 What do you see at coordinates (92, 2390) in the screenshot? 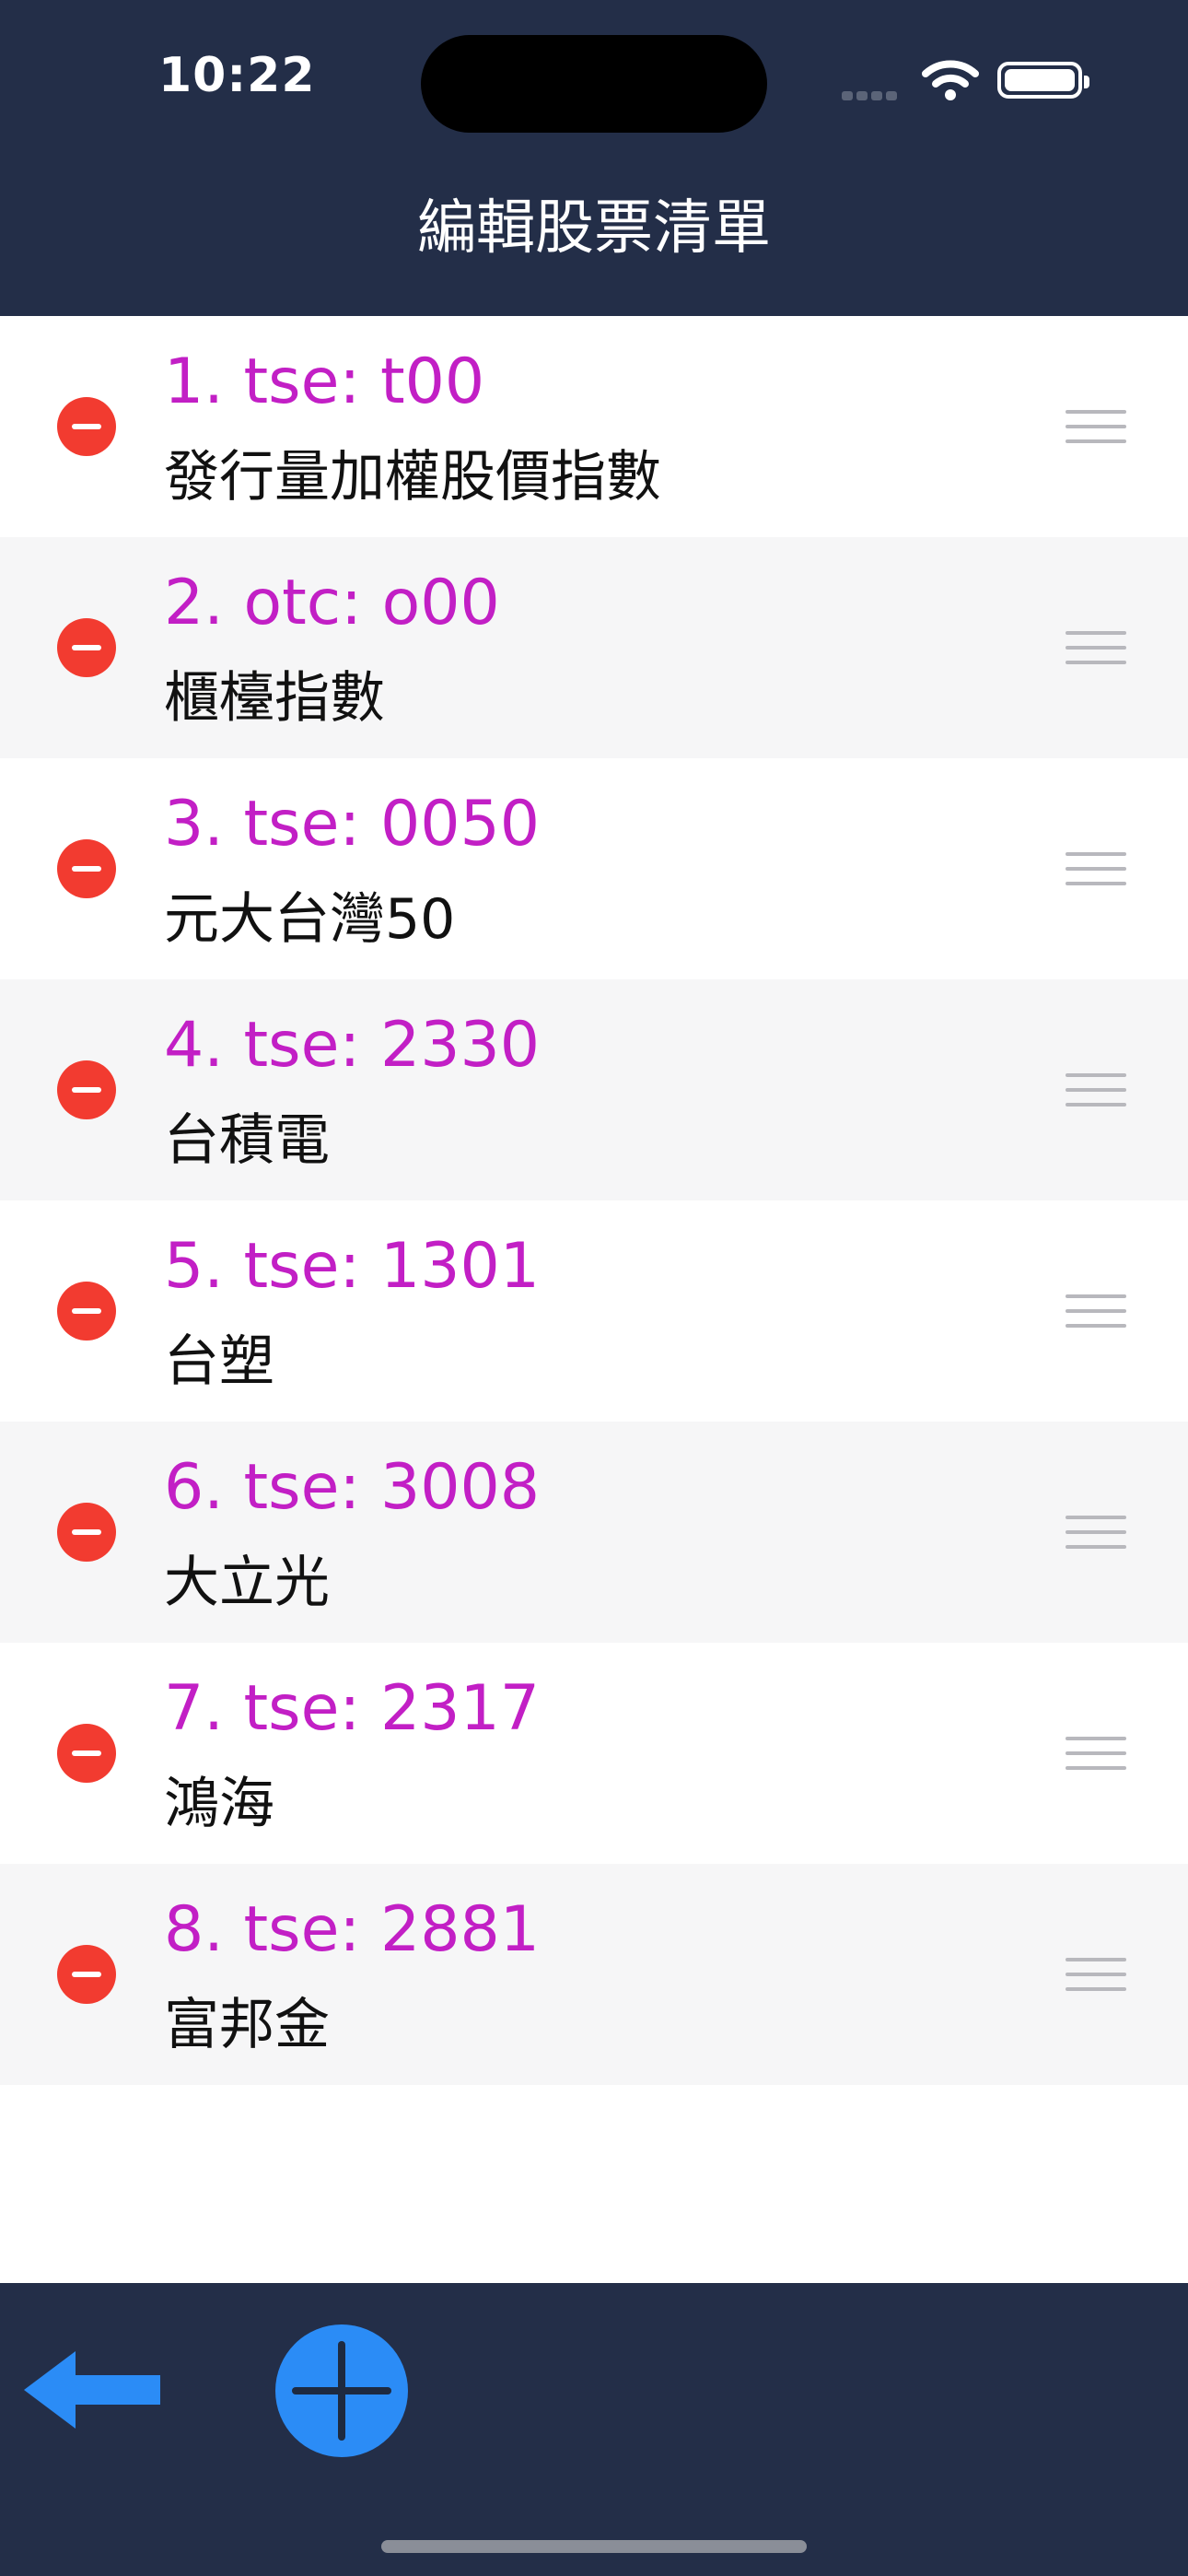
I see `back-arrow-icon` at bounding box center [92, 2390].